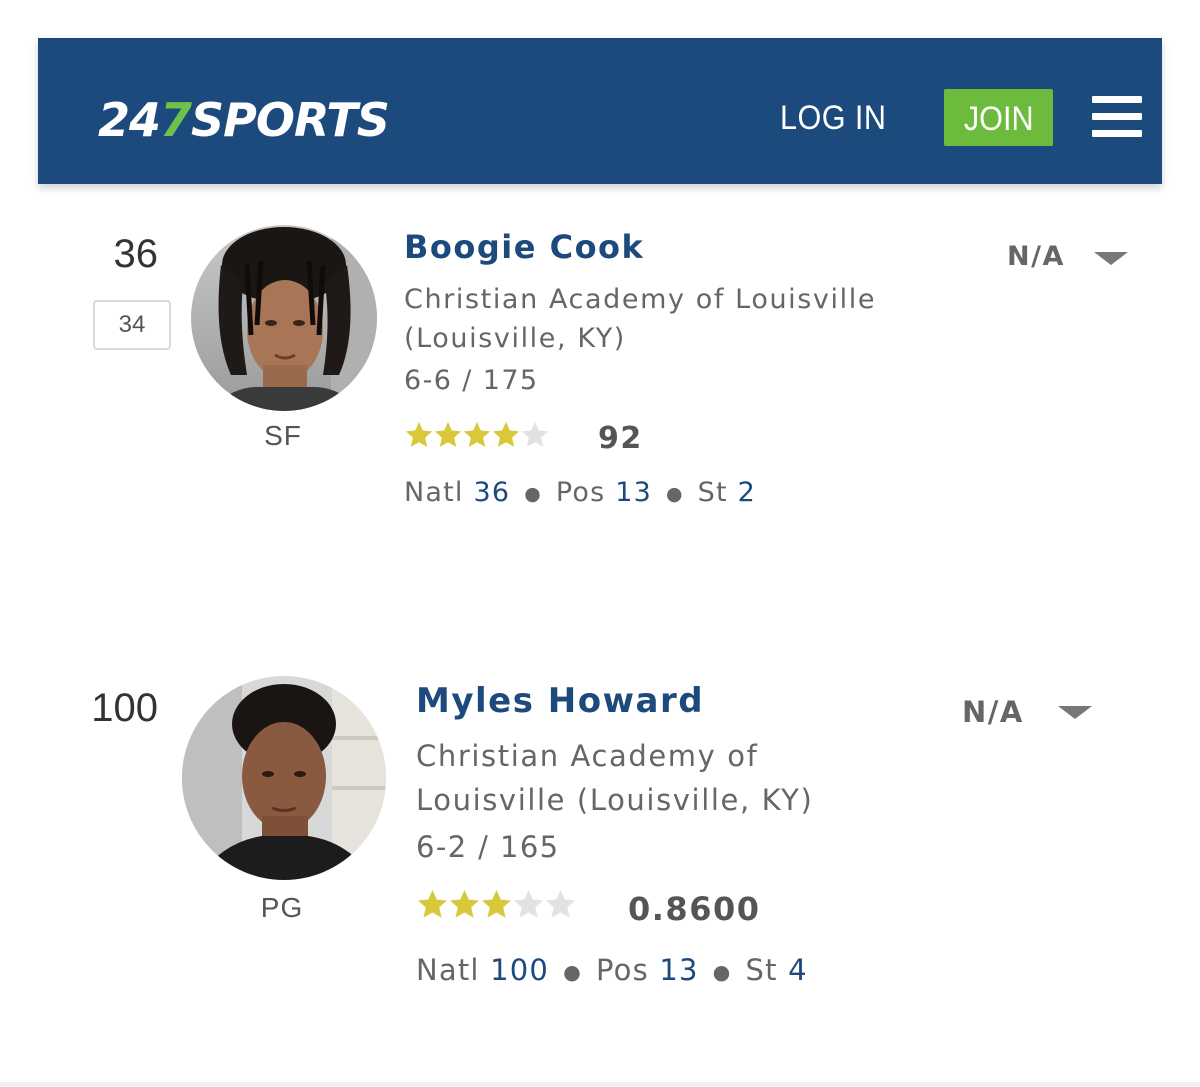 This screenshot has height=1087, width=1200. I want to click on site-logo: 247SPORTS, so click(244, 120).